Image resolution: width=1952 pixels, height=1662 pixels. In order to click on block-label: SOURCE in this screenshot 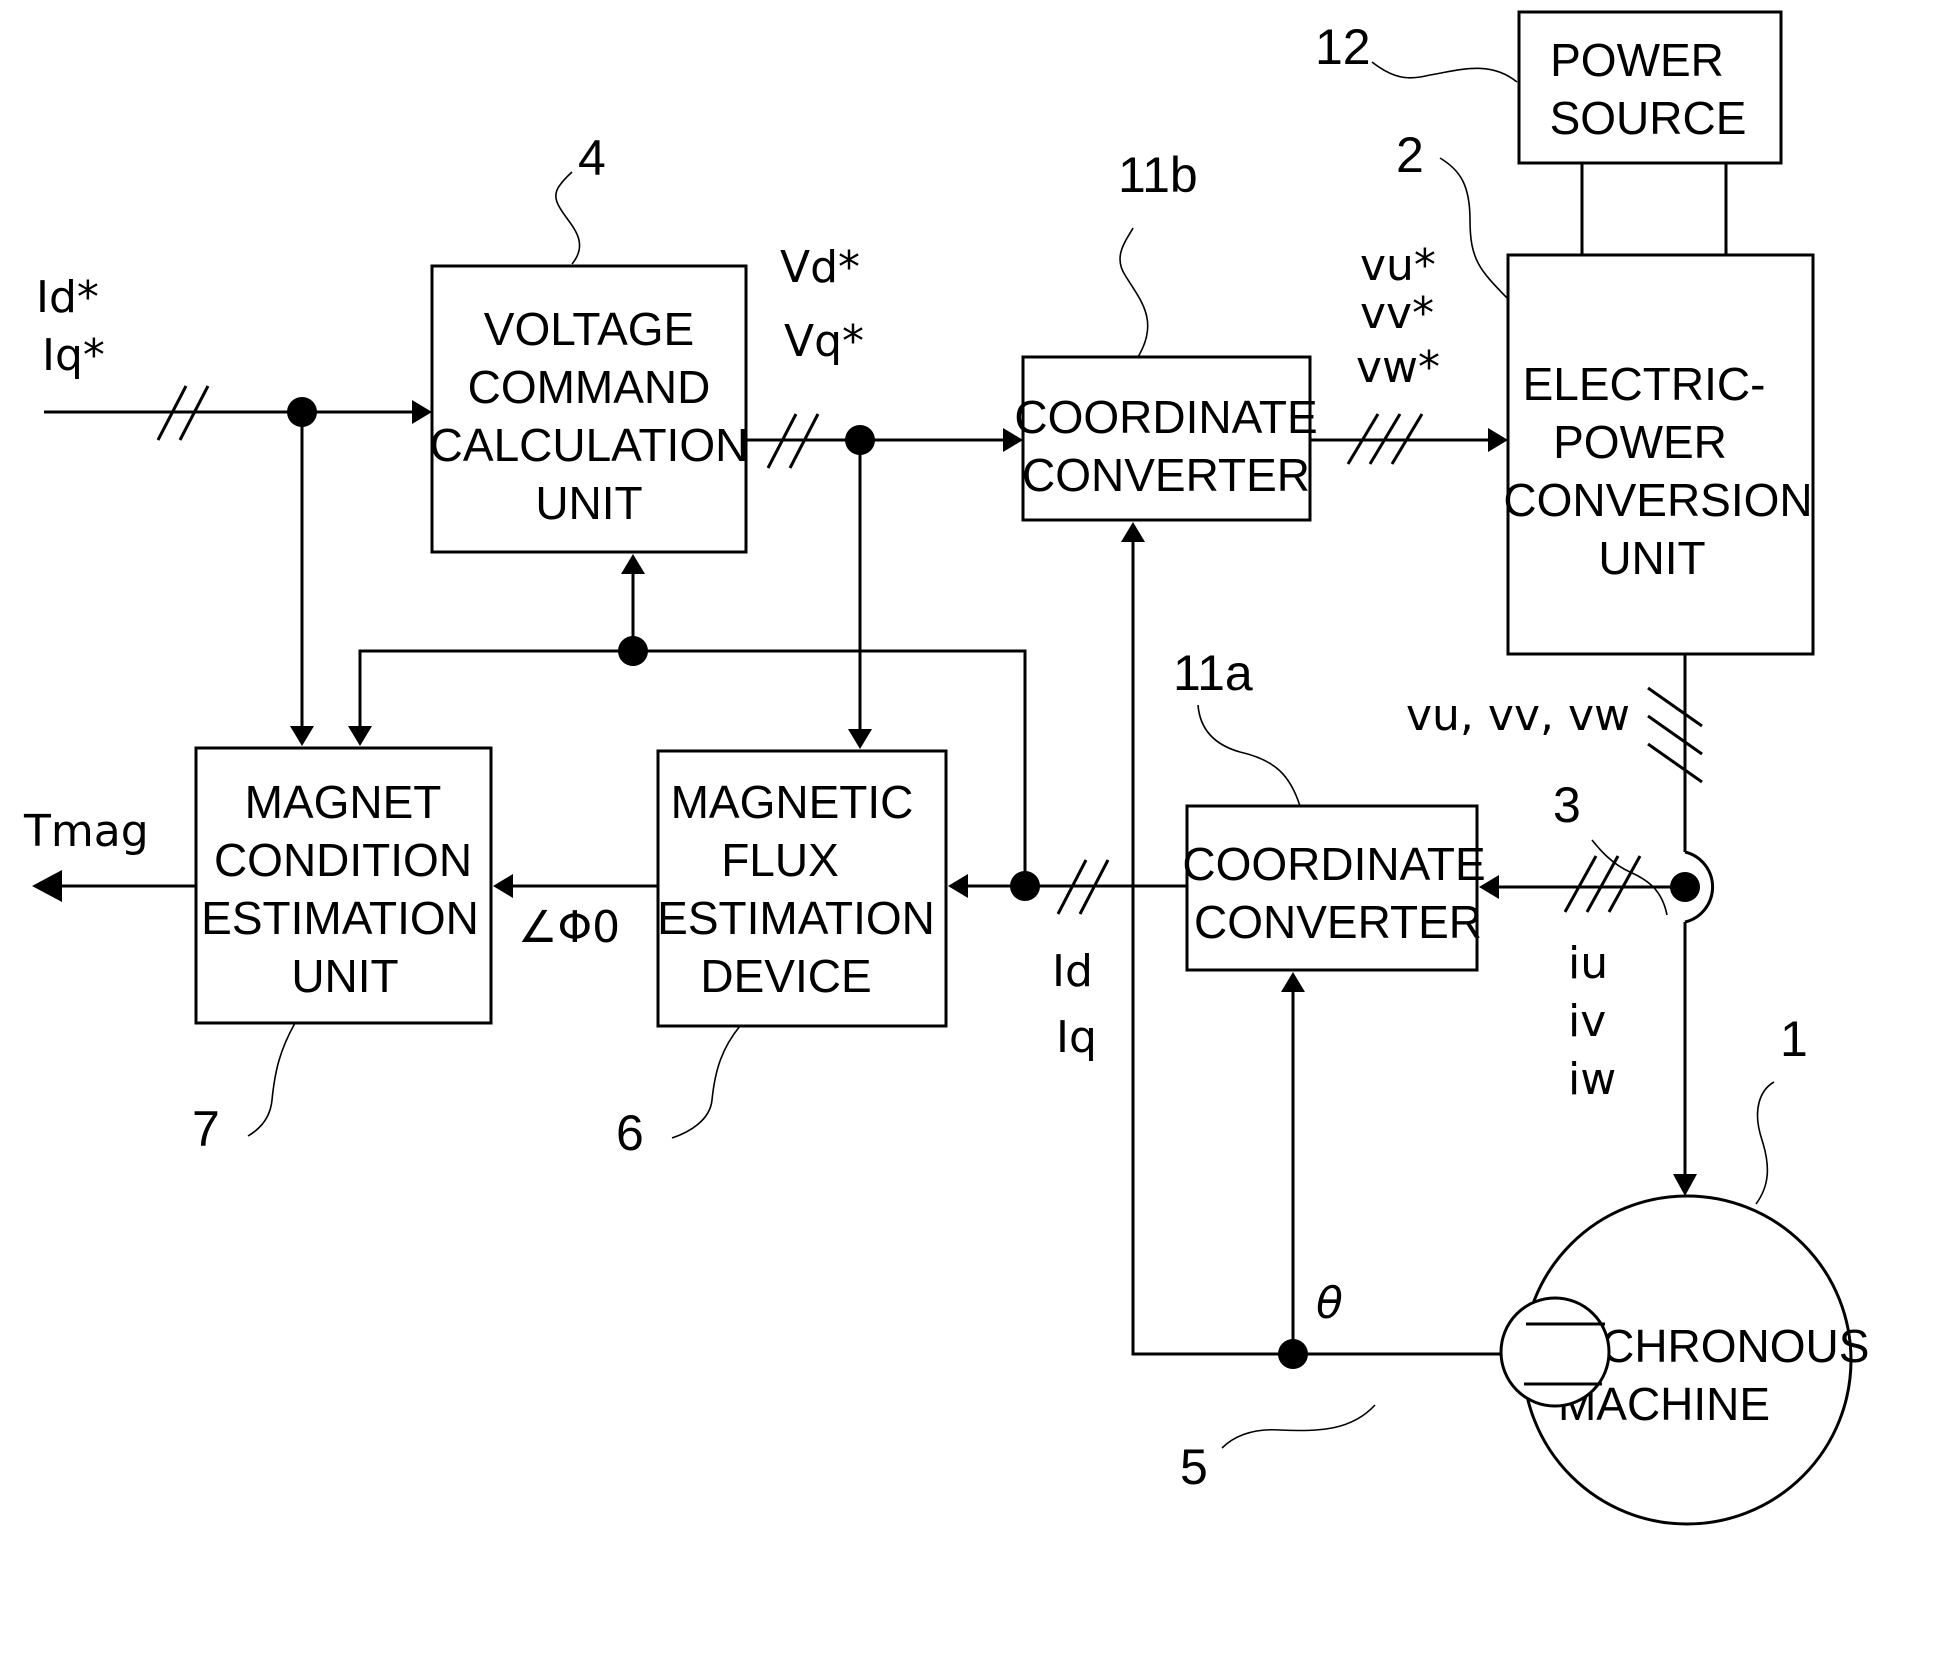, I will do `click(1648, 118)`.